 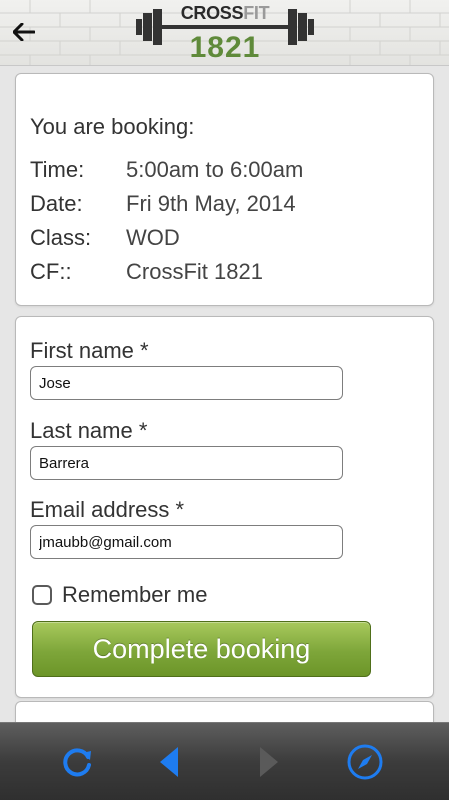 I want to click on compass-icon, so click(x=365, y=762).